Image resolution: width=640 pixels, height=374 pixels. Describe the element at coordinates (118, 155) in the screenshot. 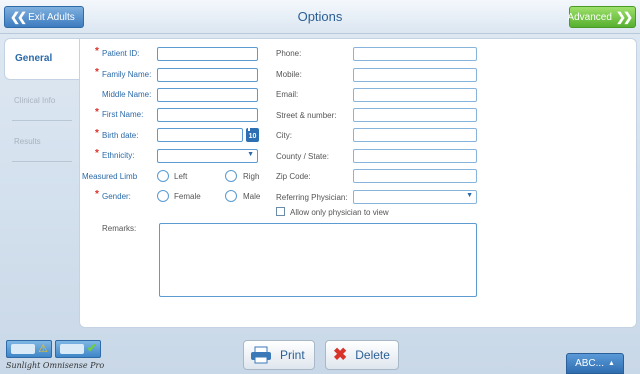

I see `ethnicity-label: Ethnicity:` at that location.